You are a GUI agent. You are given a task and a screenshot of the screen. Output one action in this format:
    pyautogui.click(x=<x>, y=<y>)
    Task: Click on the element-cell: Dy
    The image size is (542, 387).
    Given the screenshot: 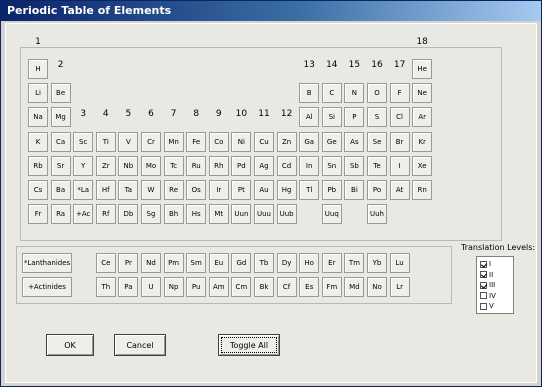 What is the action you would take?
    pyautogui.click(x=286, y=263)
    